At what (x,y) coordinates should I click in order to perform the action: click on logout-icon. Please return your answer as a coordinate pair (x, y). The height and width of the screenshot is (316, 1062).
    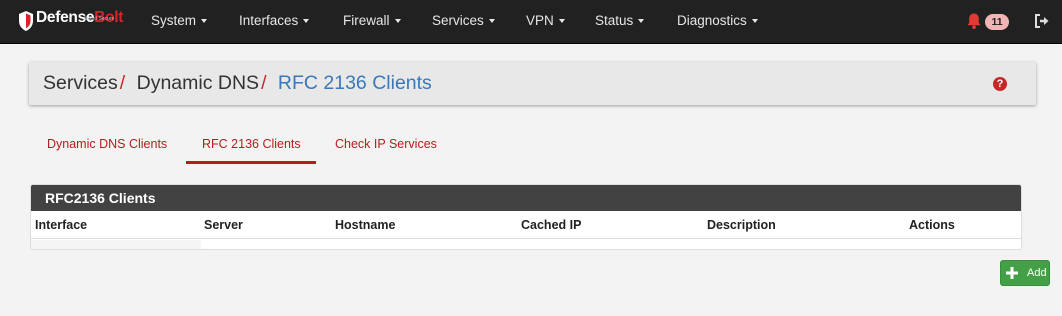
    Looking at the image, I should click on (1042, 21).